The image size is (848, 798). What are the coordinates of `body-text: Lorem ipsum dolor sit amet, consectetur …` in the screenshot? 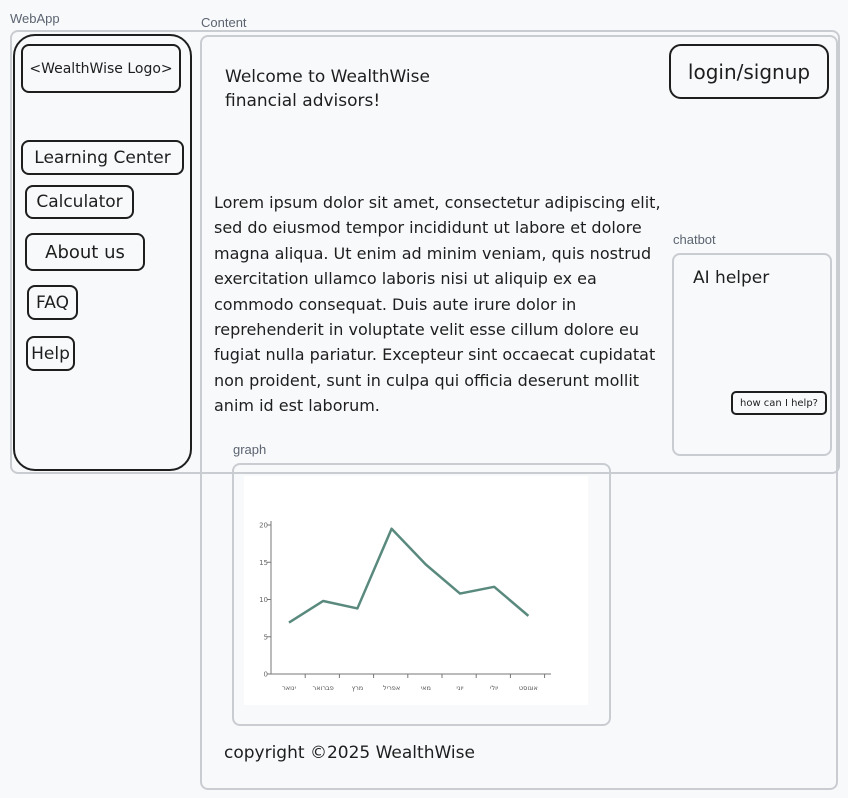 It's located at (437, 304).